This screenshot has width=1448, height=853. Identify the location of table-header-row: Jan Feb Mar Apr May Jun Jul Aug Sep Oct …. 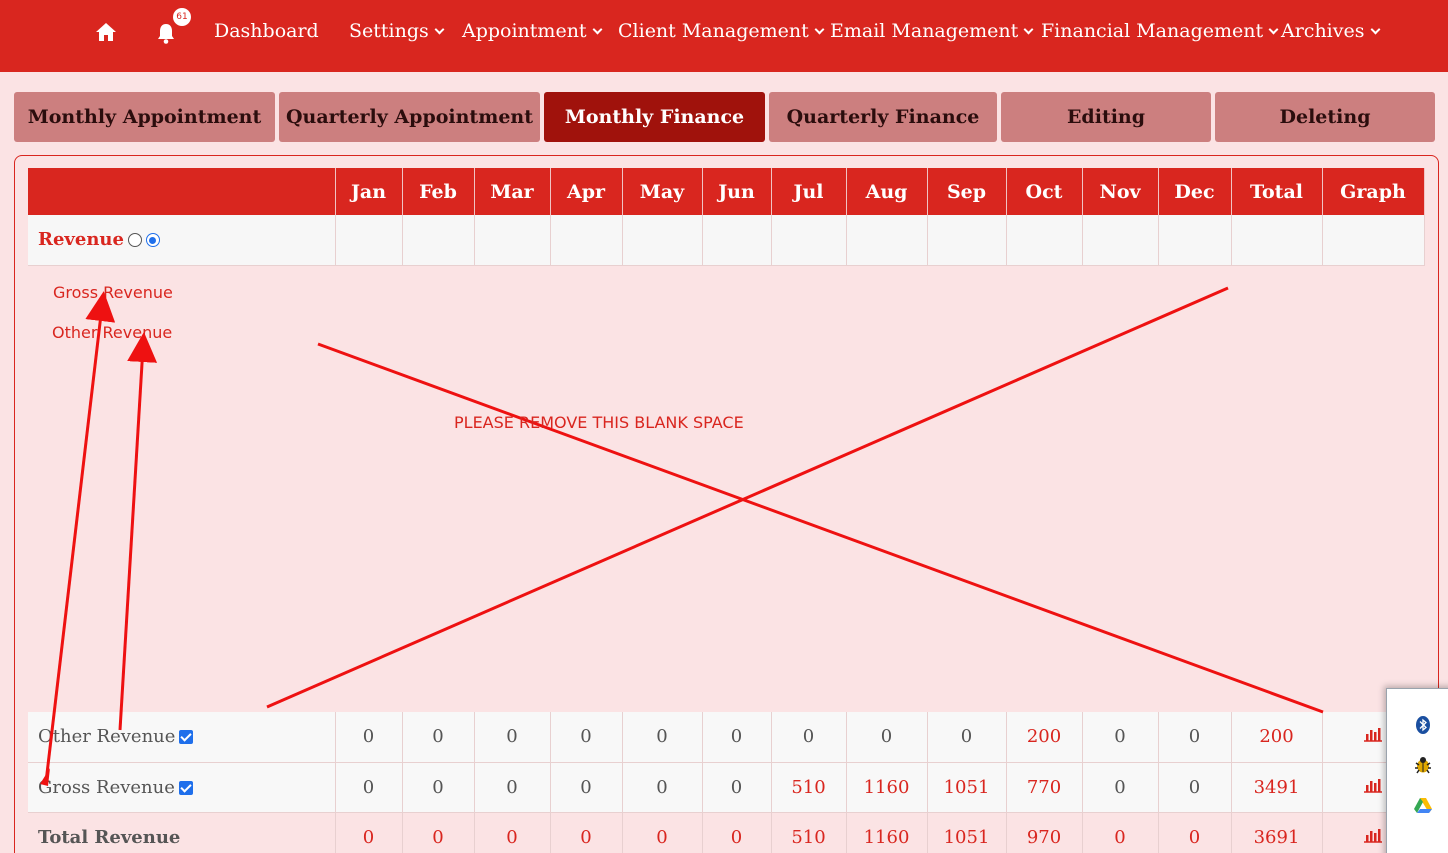
(726, 191).